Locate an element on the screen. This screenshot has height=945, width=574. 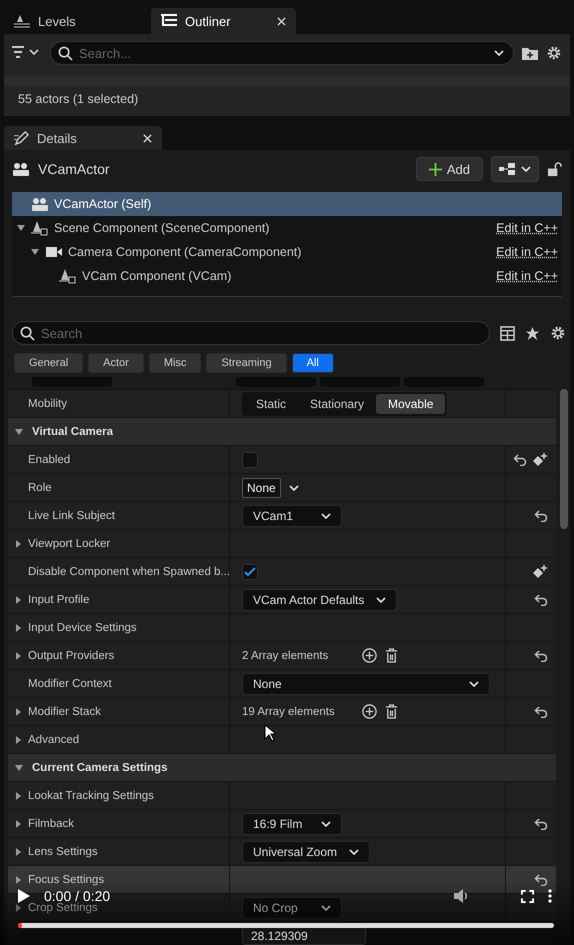
volume-icon is located at coordinates (461, 896).